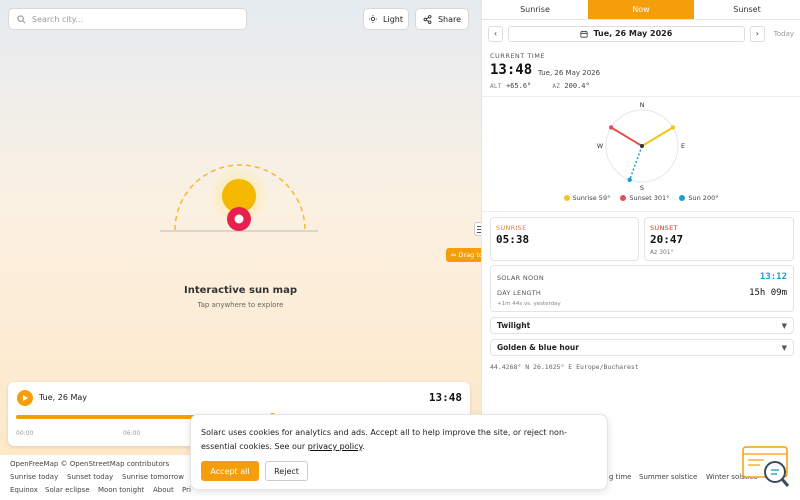 This screenshot has height=500, width=800. I want to click on accept-cookies-button: Accept all, so click(230, 471).